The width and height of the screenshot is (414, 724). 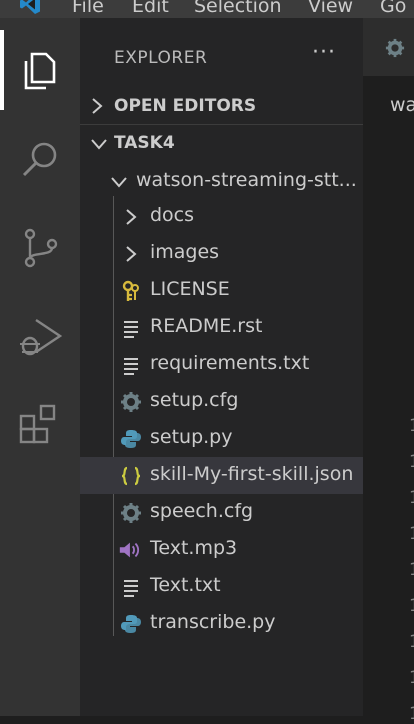 What do you see at coordinates (130, 290) in the screenshot?
I see `key-icon` at bounding box center [130, 290].